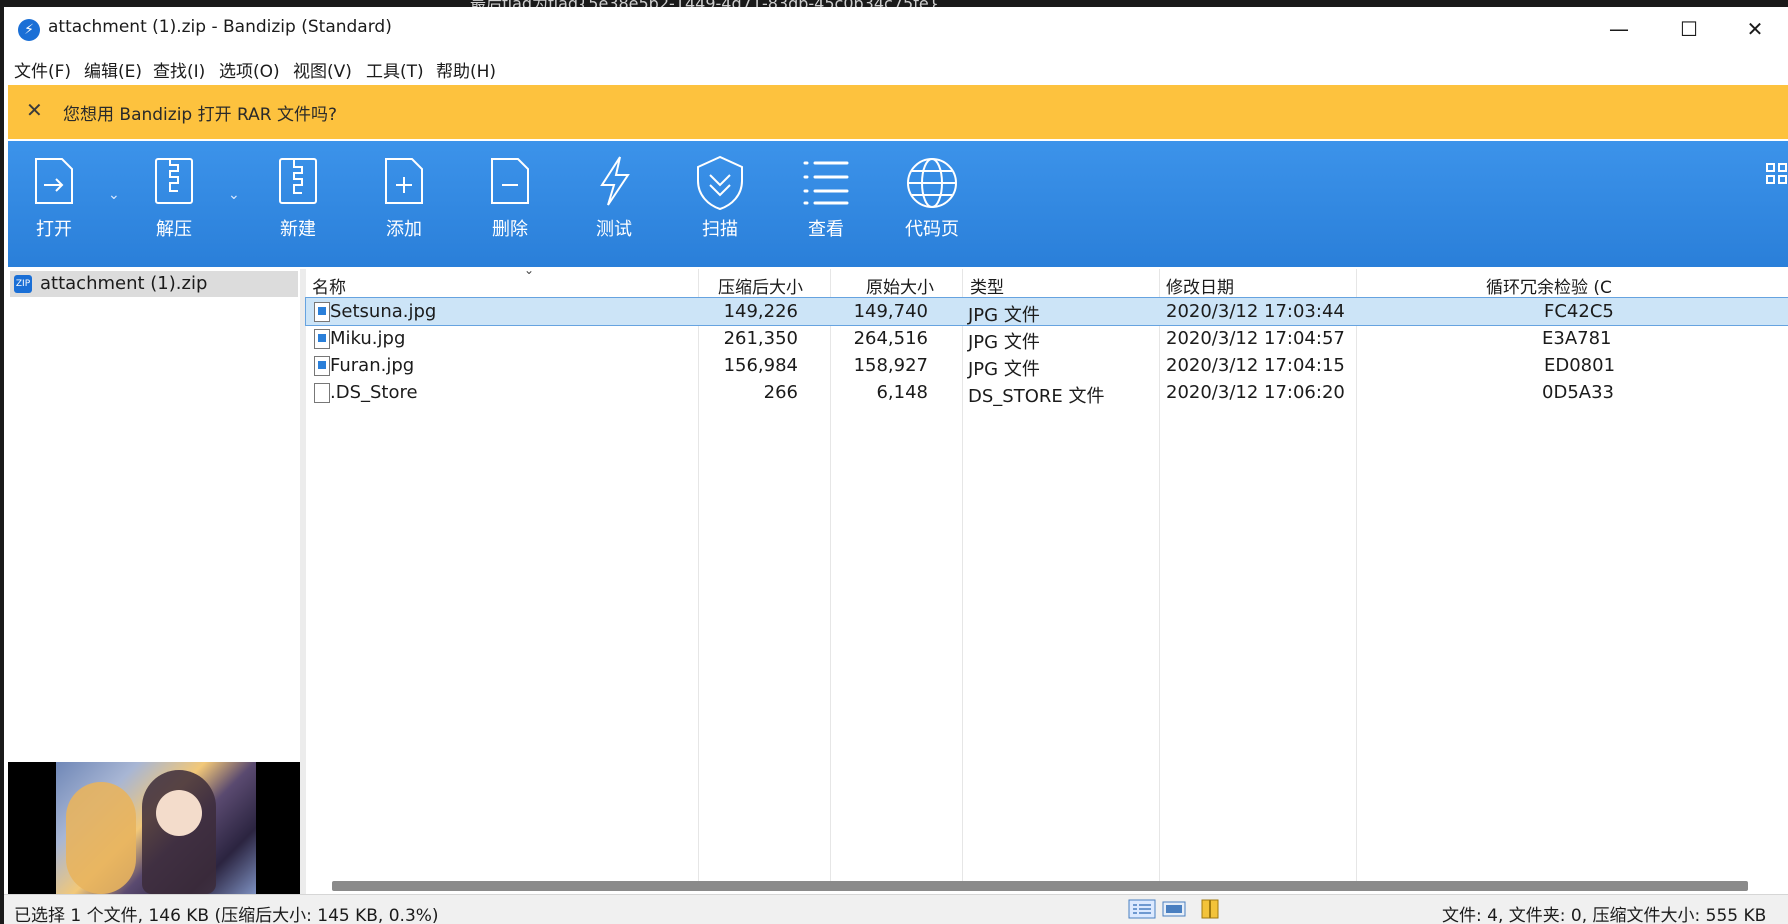 The height and width of the screenshot is (924, 1788). I want to click on zip-archive-icon: ZIP, so click(23, 284).